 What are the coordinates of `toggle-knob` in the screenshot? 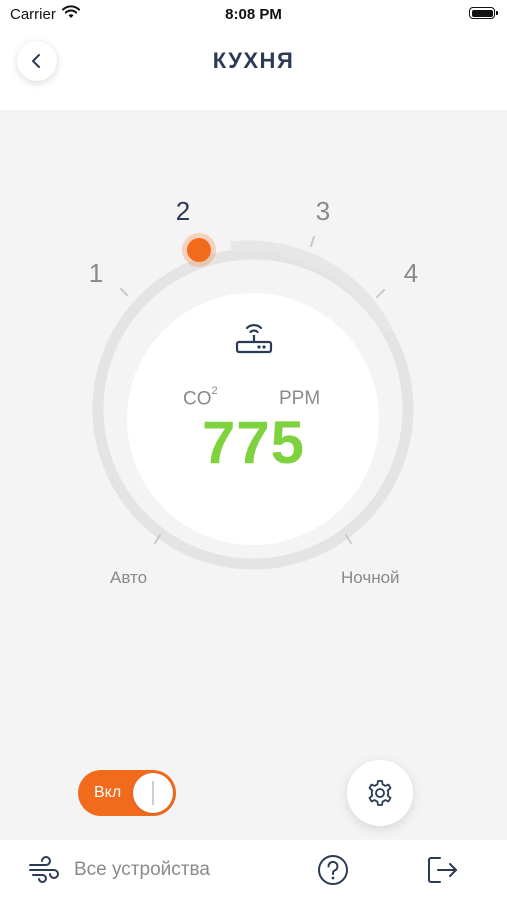 It's located at (153, 793).